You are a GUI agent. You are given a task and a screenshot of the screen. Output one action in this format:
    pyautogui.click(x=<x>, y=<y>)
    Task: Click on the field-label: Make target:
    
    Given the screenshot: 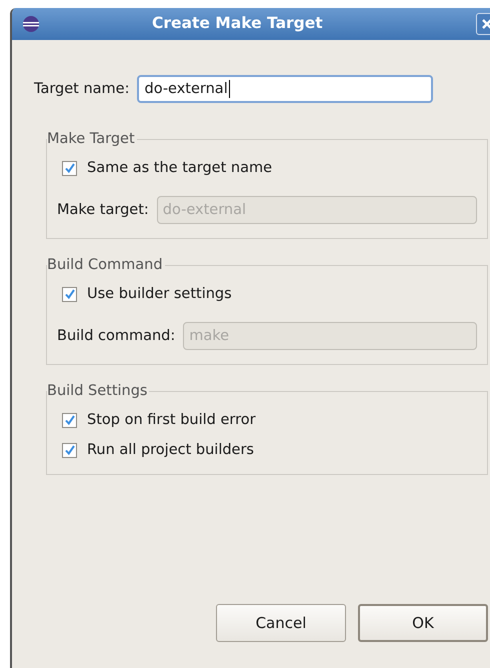 What is the action you would take?
    pyautogui.click(x=103, y=210)
    